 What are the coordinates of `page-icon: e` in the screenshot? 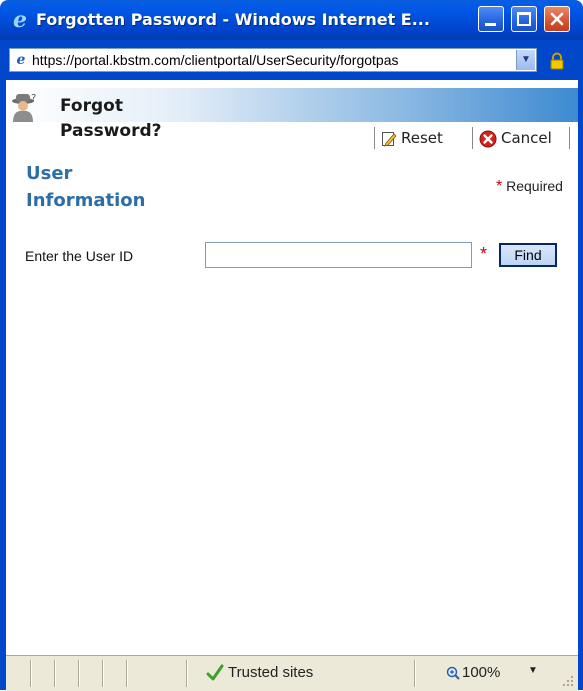 It's located at (21, 60).